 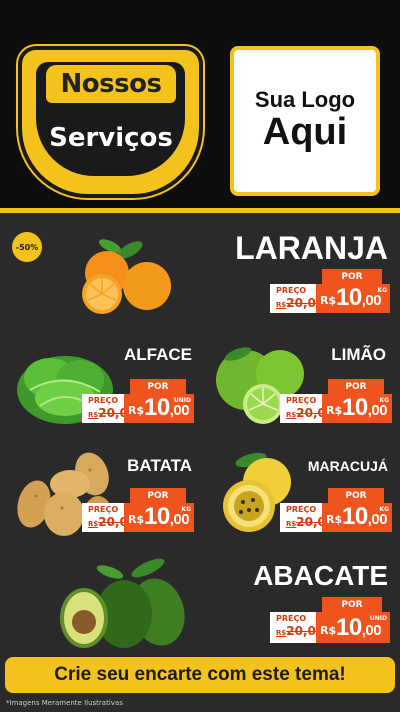 What do you see at coordinates (27, 247) in the screenshot?
I see `discount-badge: -50%` at bounding box center [27, 247].